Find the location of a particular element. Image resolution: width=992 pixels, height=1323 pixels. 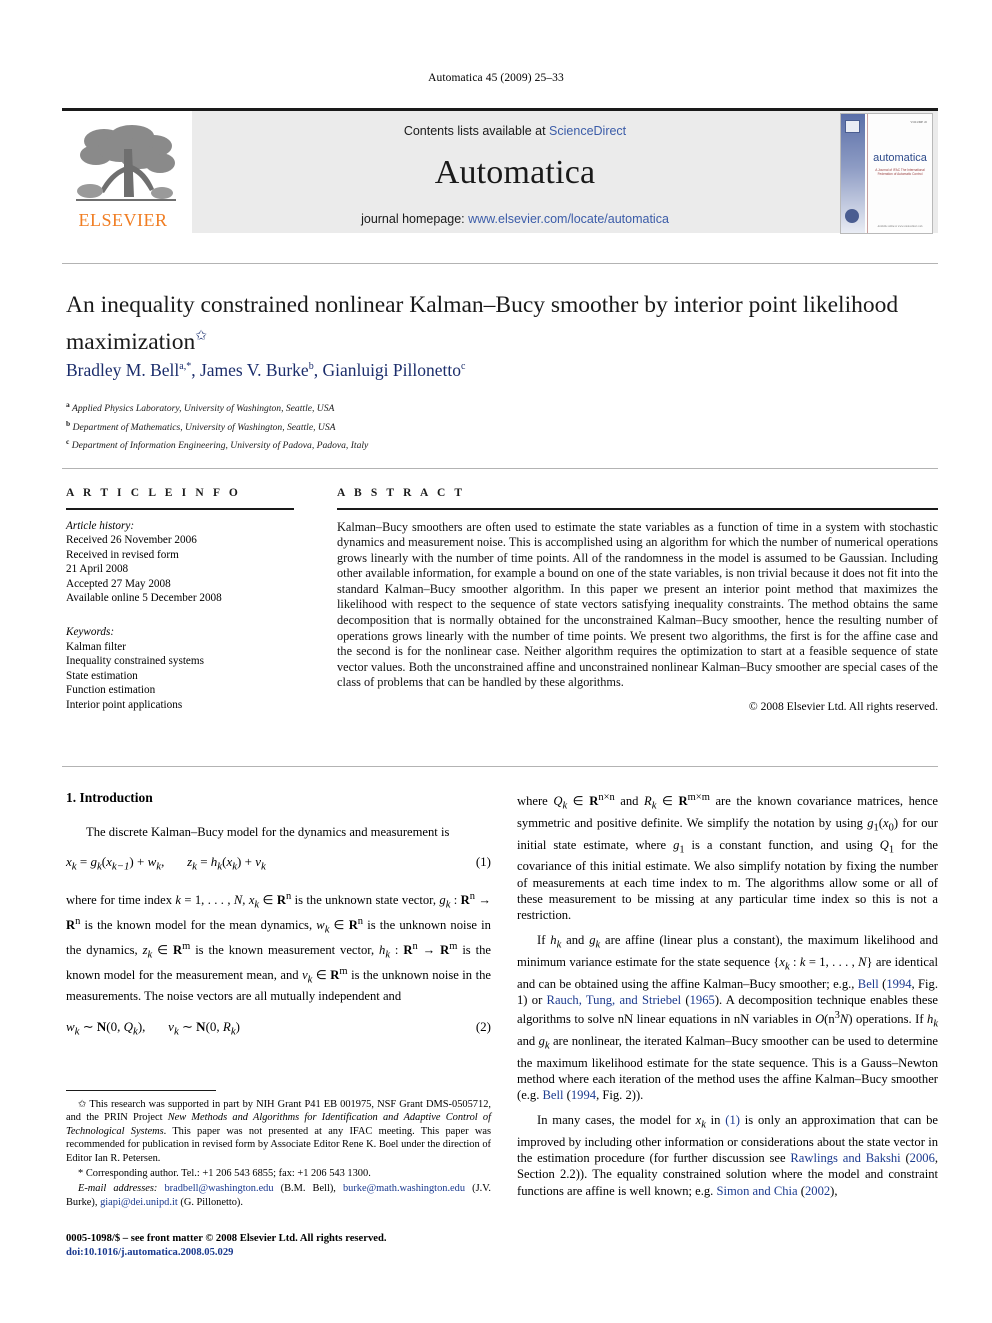

citation-bell-1994-fig1: Bell is located at coordinates (868, 984).